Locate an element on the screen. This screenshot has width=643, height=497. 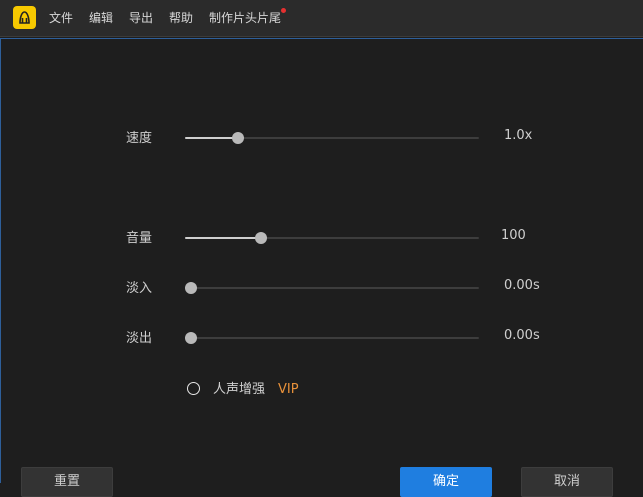
volume-slider is located at coordinates (332, 238).